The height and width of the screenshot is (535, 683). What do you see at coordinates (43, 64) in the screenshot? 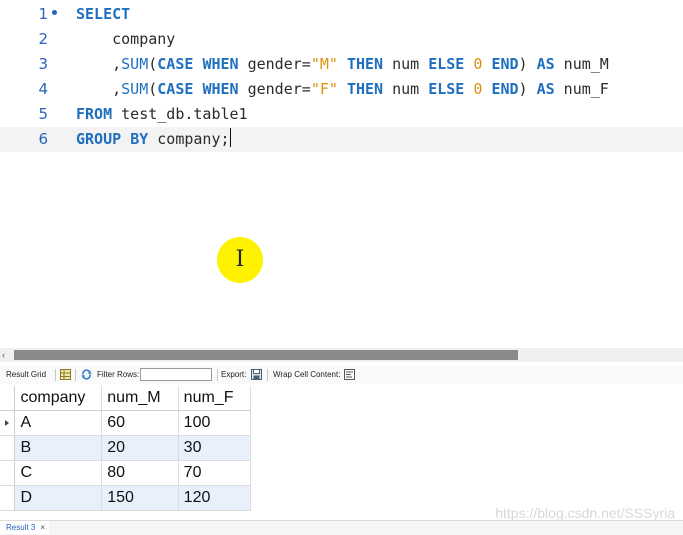
I see `line-number: 3` at bounding box center [43, 64].